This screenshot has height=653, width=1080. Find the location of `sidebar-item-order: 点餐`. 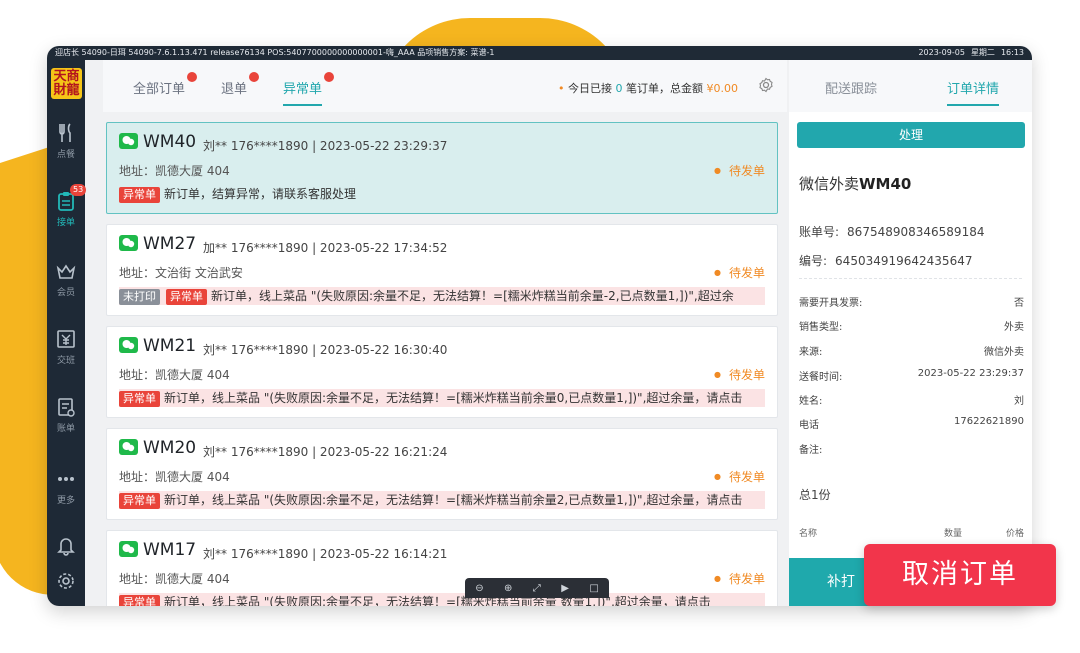

sidebar-item-order: 点餐 is located at coordinates (66, 141).